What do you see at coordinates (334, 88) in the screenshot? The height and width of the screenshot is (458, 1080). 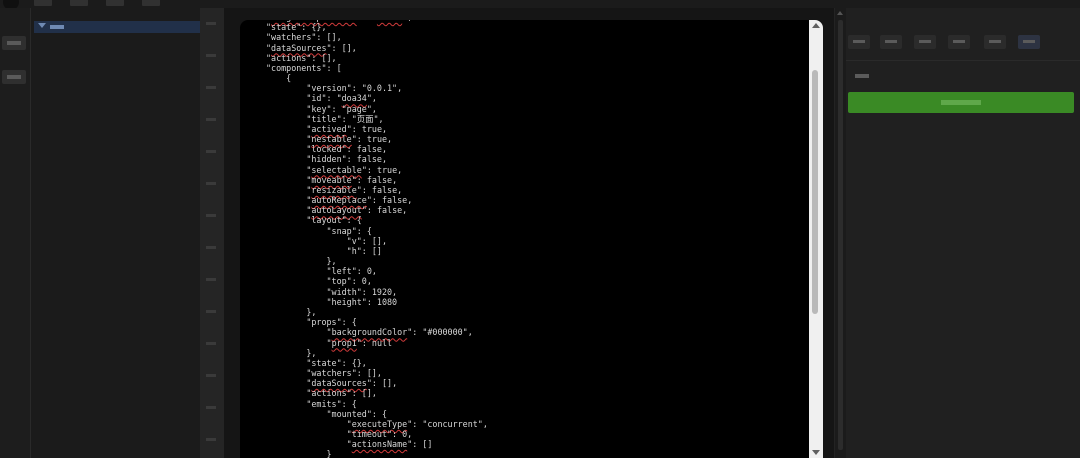 I see `code-line: "version": "0.0.1",` at bounding box center [334, 88].